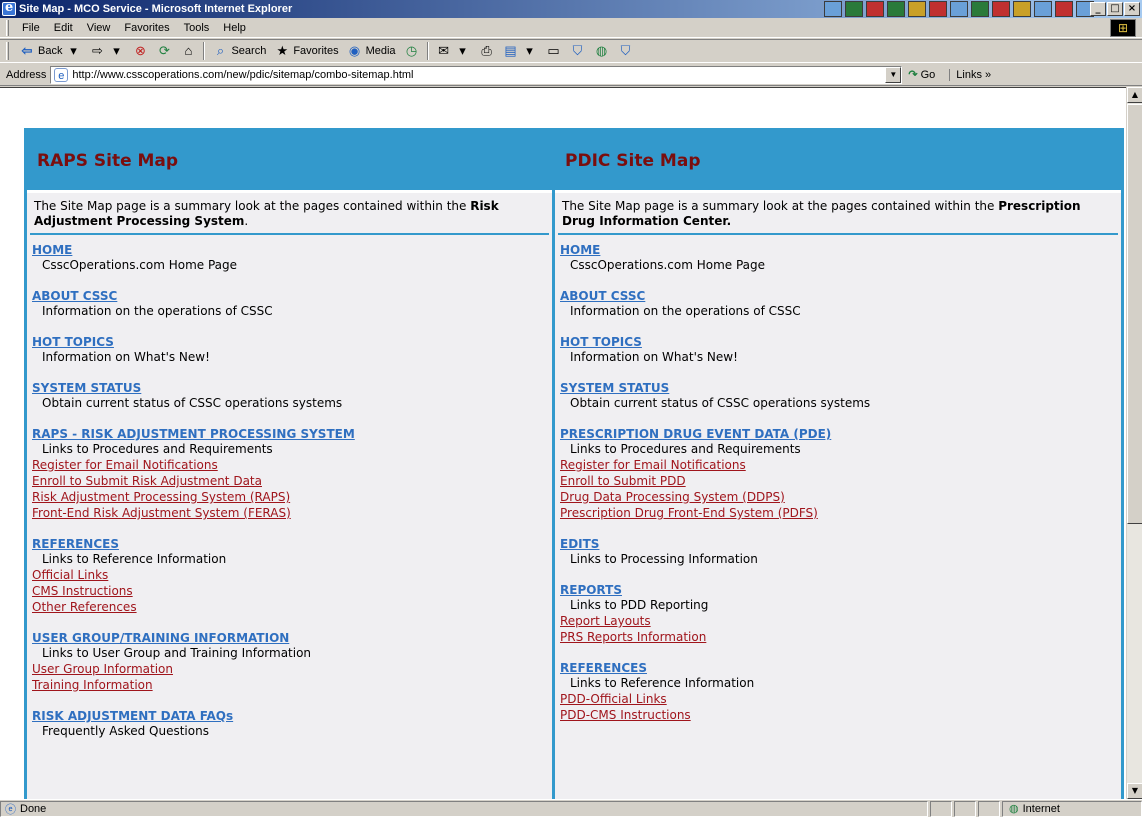 The width and height of the screenshot is (1142, 817). Describe the element at coordinates (371, 51) in the screenshot. I see `media-button: ◉ Media` at that location.